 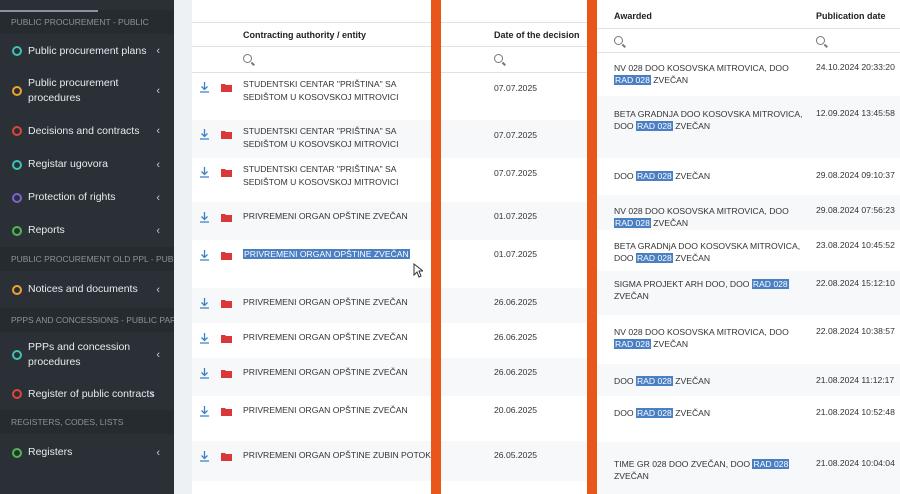 I want to click on sidebar-section-registers: REGISTERS, CODES, LISTS, so click(x=87, y=422).